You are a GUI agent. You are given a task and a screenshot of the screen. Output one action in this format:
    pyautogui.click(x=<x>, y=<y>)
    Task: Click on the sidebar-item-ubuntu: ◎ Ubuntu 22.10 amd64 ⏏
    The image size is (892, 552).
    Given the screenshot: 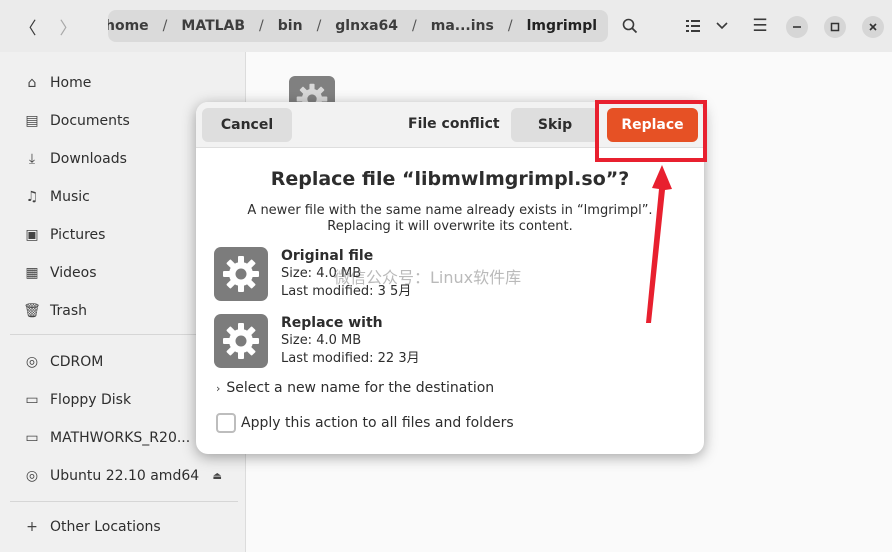 What is the action you would take?
    pyautogui.click(x=124, y=476)
    